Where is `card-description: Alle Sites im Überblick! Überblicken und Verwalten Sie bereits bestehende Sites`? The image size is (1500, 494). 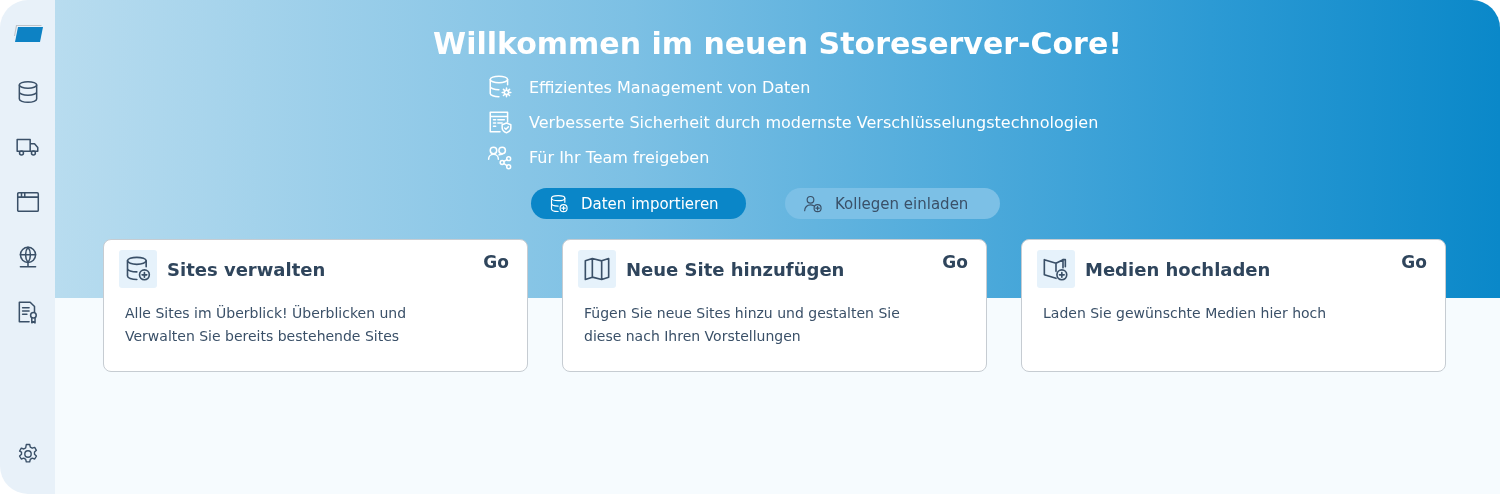
card-description: Alle Sites im Überblick! Überblicken und Verwalten Sie bereits bestehende Sites is located at coordinates (266, 325).